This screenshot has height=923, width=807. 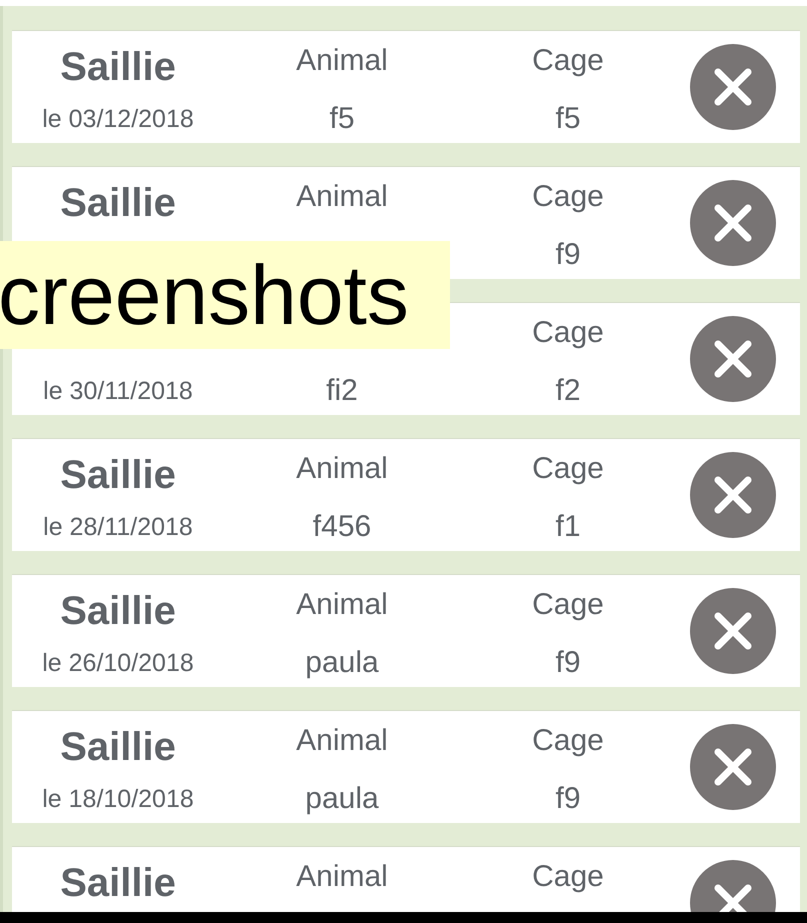 I want to click on record-card: Saillie le 18/10/2018 Animal paula Cage f9, so click(x=406, y=766).